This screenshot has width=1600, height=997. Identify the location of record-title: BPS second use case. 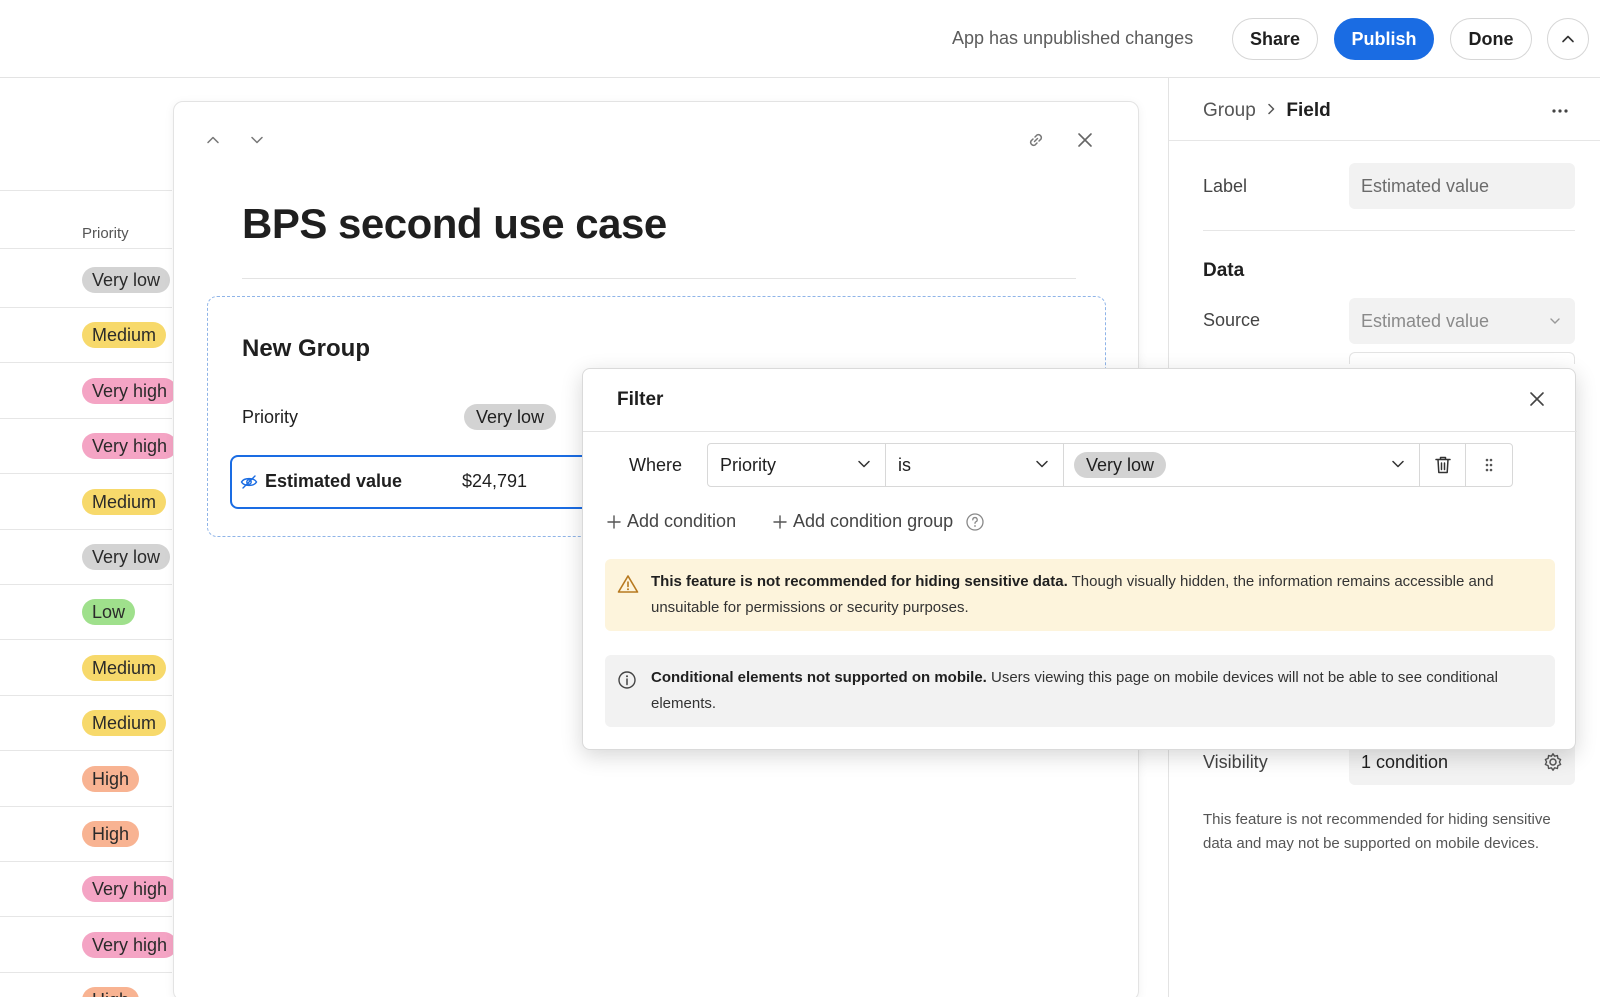
(454, 223).